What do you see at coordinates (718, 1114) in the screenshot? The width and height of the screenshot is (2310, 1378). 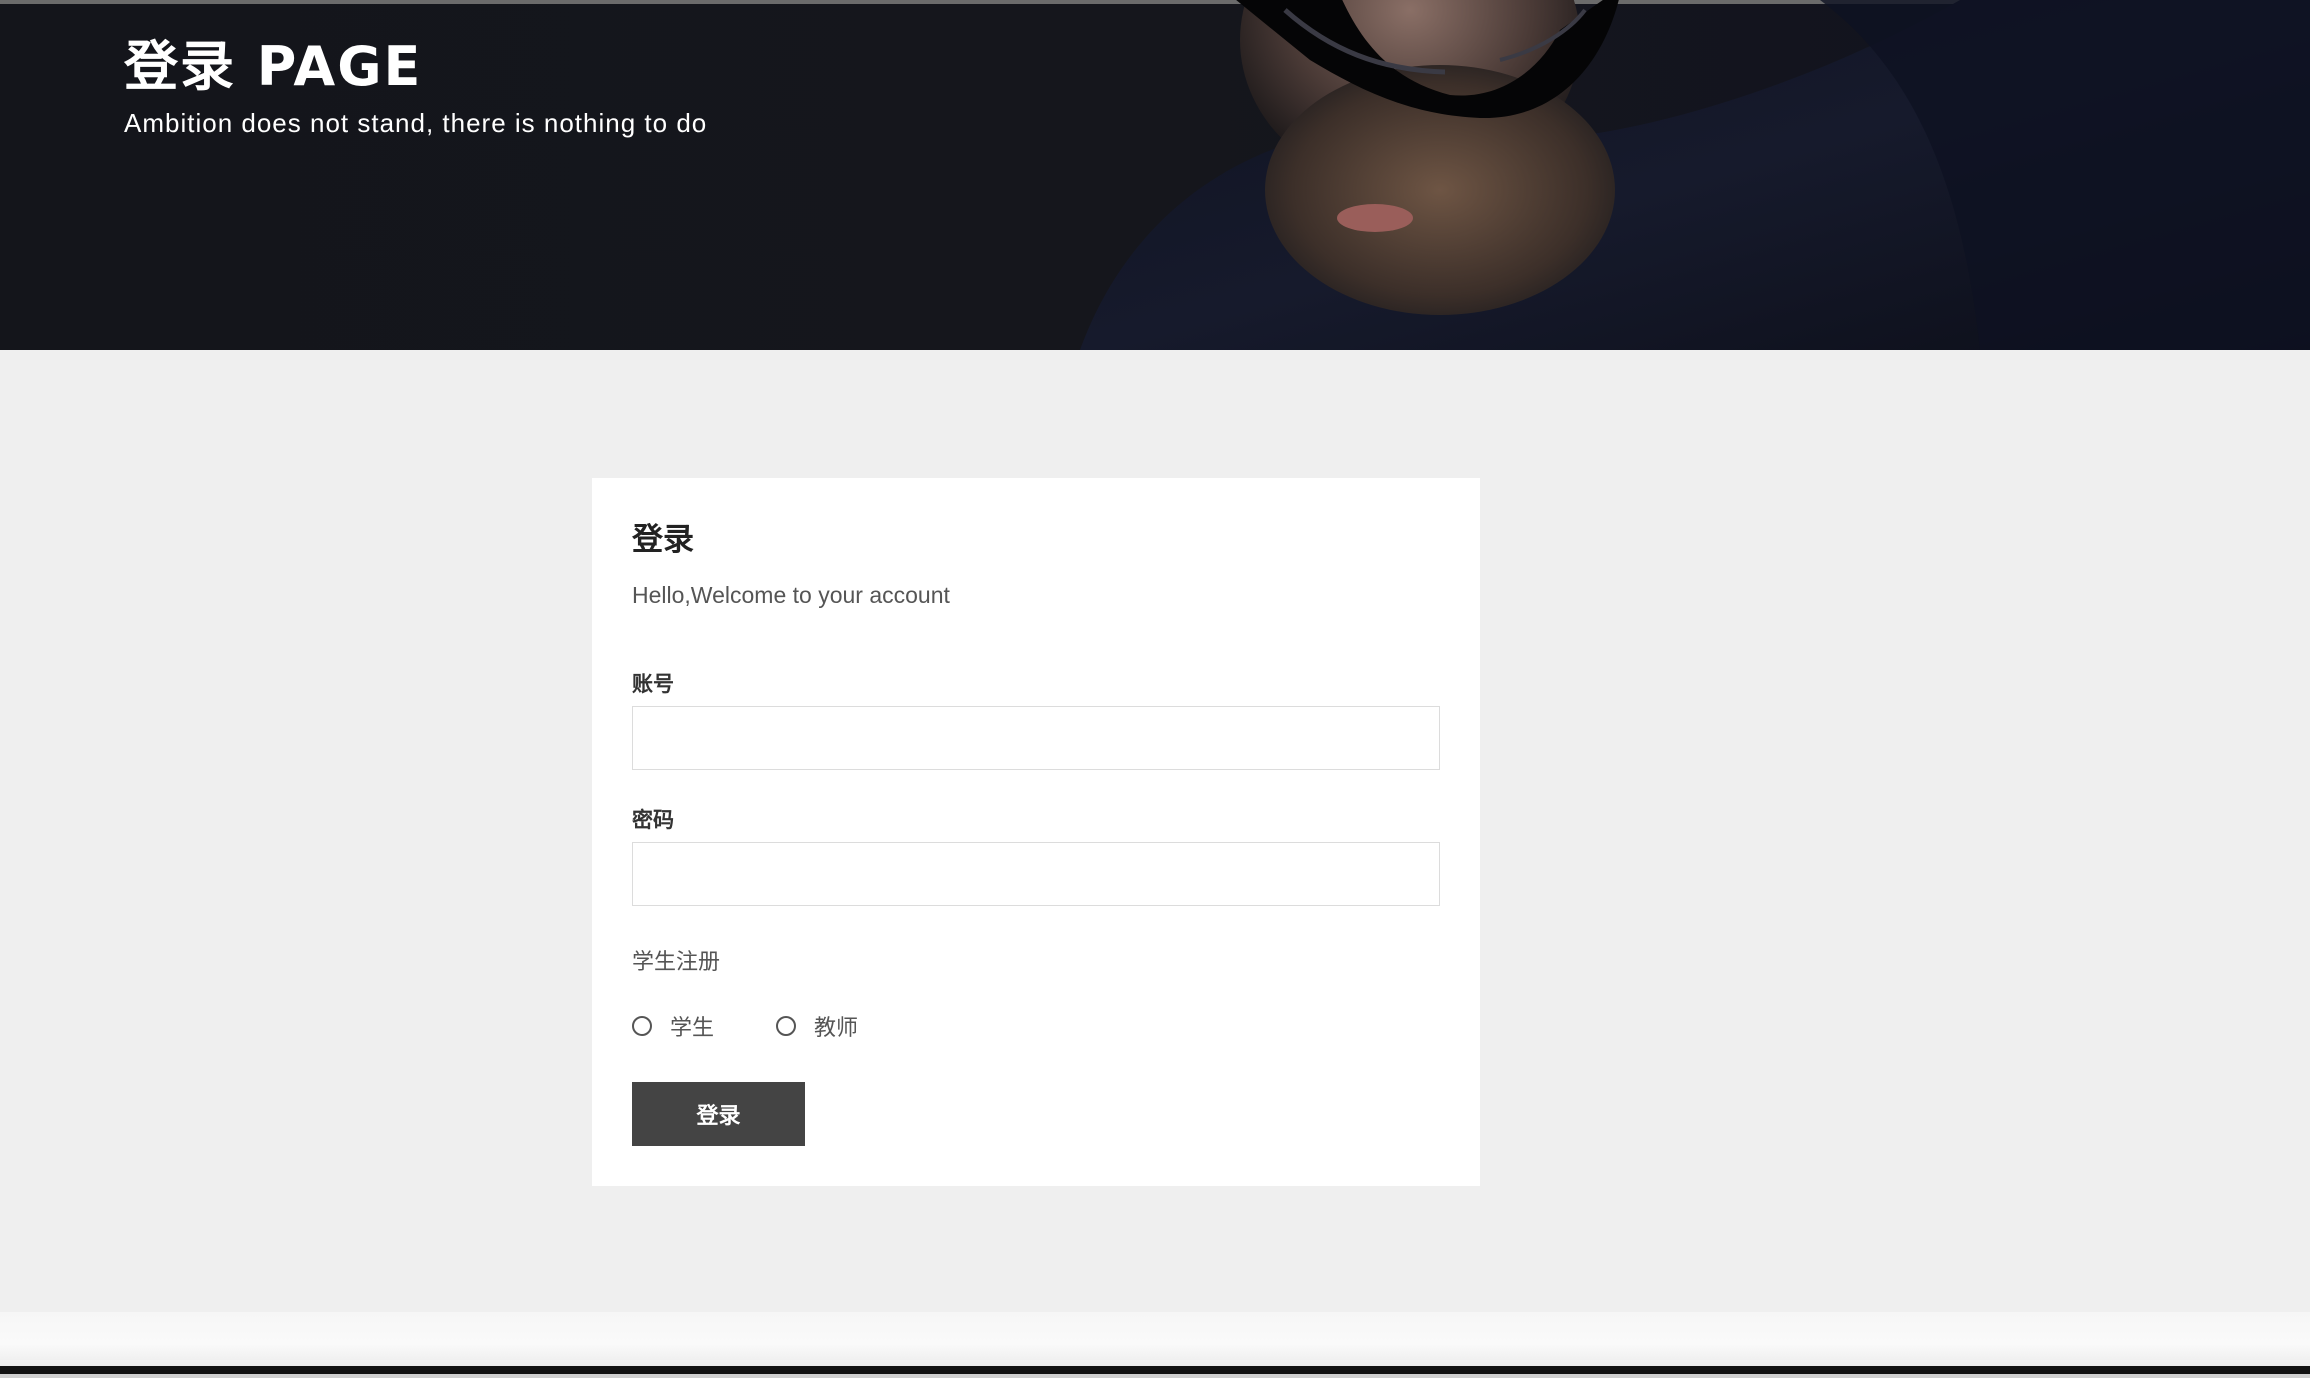 I see `login-button: 登录` at bounding box center [718, 1114].